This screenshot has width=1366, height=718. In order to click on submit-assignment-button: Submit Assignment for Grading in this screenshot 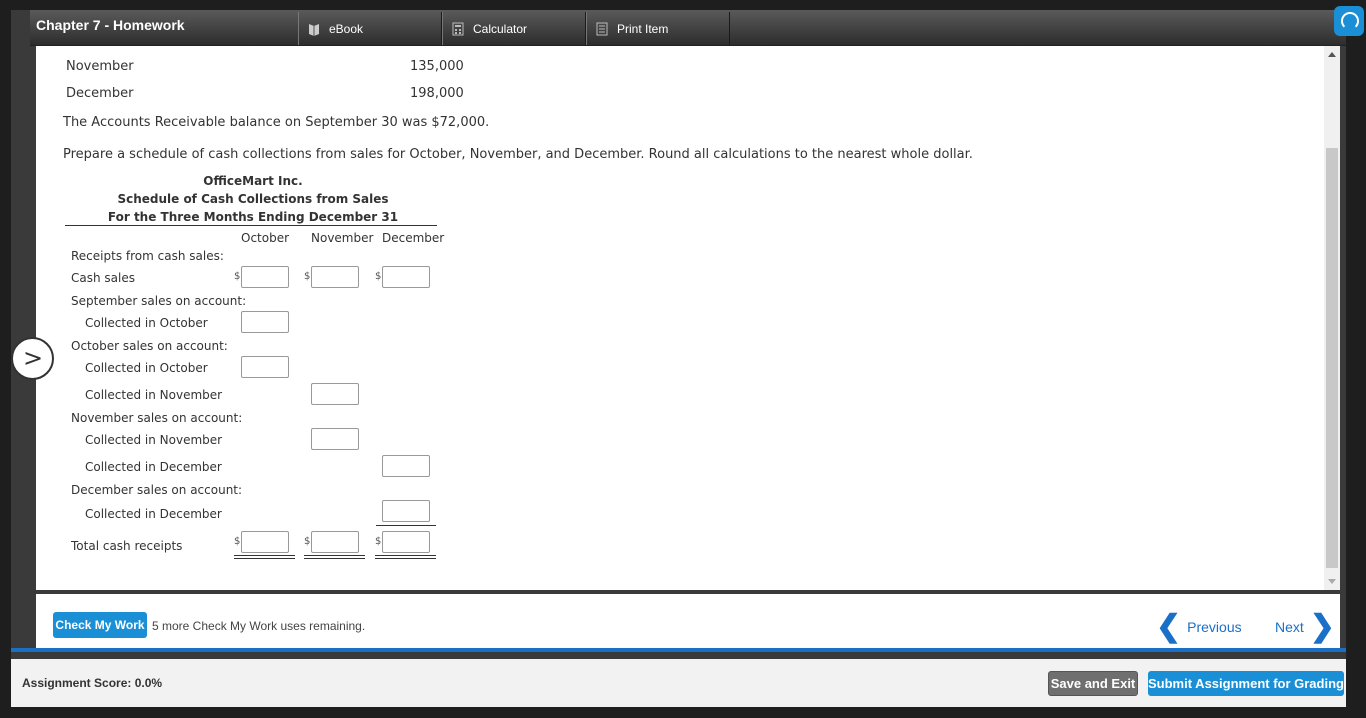, I will do `click(1246, 683)`.